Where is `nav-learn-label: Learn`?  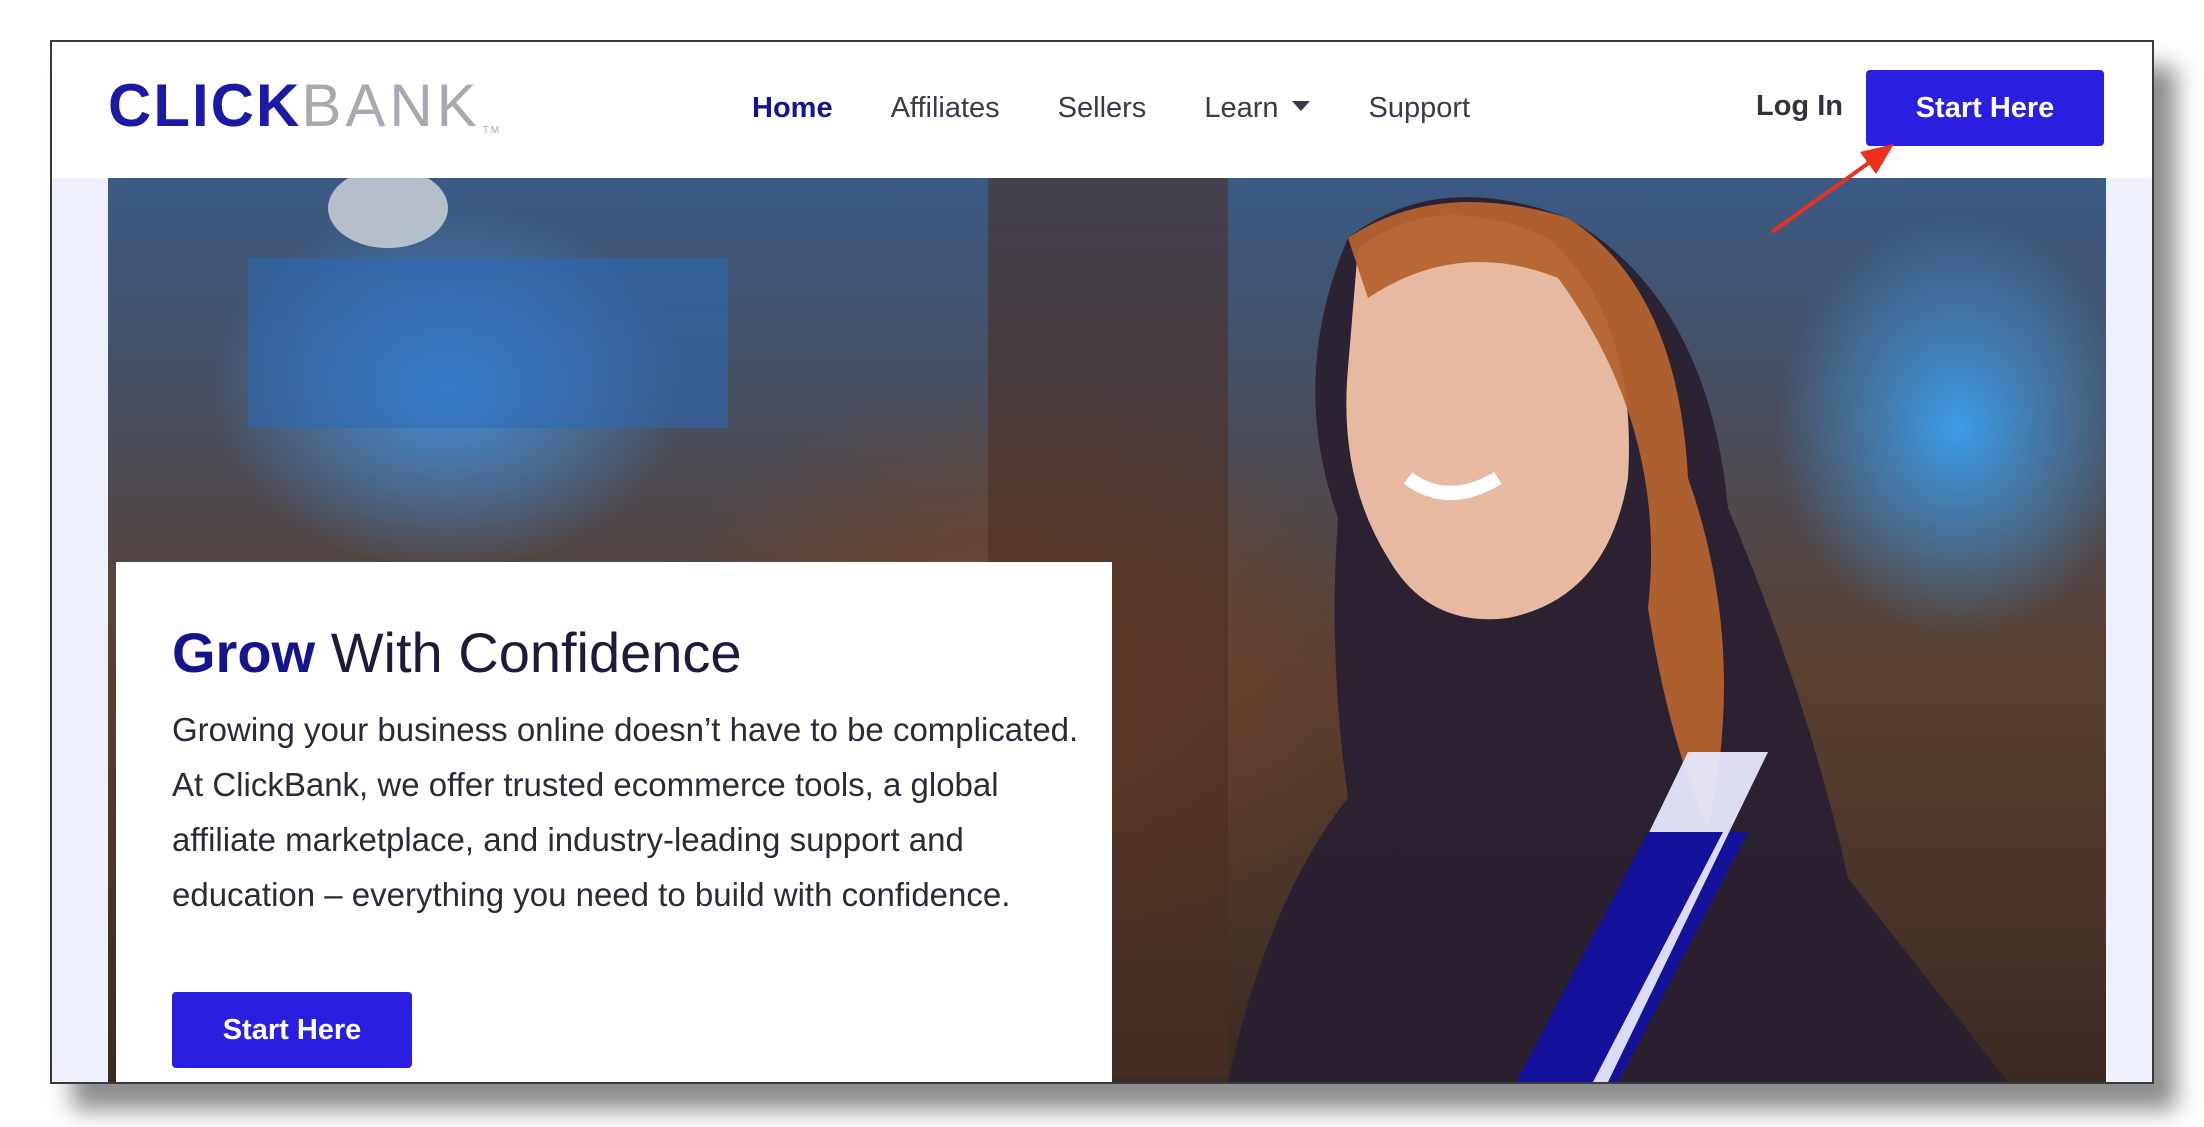 nav-learn-label: Learn is located at coordinates (1241, 108).